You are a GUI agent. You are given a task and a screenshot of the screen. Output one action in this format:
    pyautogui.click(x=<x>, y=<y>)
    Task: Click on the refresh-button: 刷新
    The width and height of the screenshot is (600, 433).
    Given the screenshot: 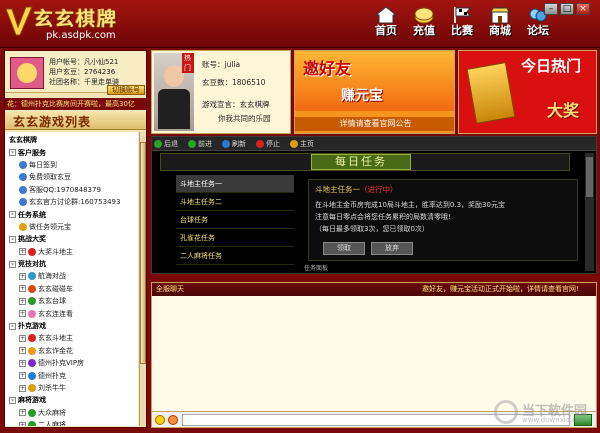 What is the action you would take?
    pyautogui.click(x=233, y=144)
    